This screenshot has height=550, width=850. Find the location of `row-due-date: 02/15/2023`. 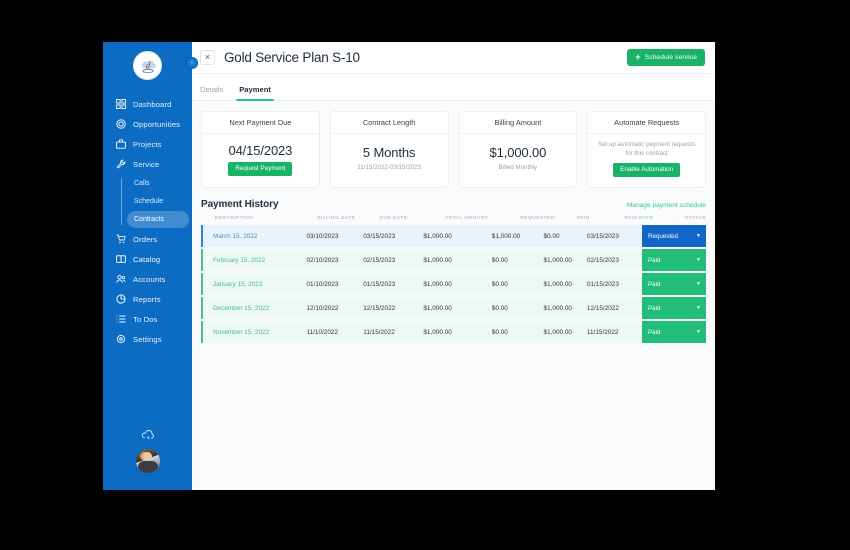

row-due-date: 02/15/2023 is located at coordinates (379, 260).